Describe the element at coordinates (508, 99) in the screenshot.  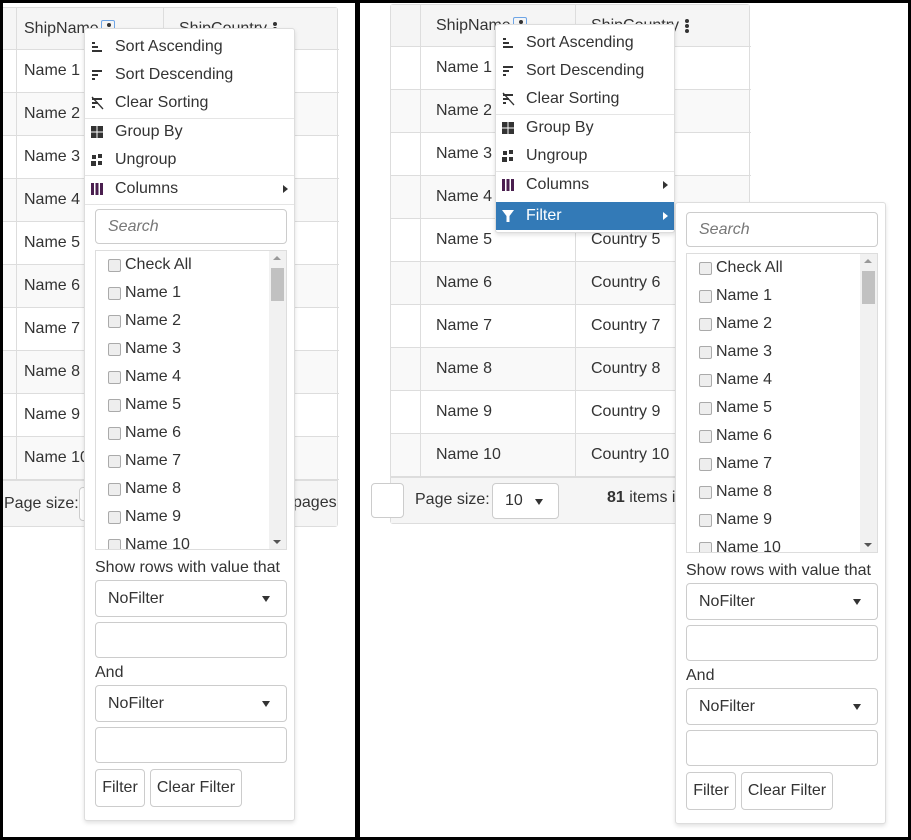
I see `clear-sorting-icon` at that location.